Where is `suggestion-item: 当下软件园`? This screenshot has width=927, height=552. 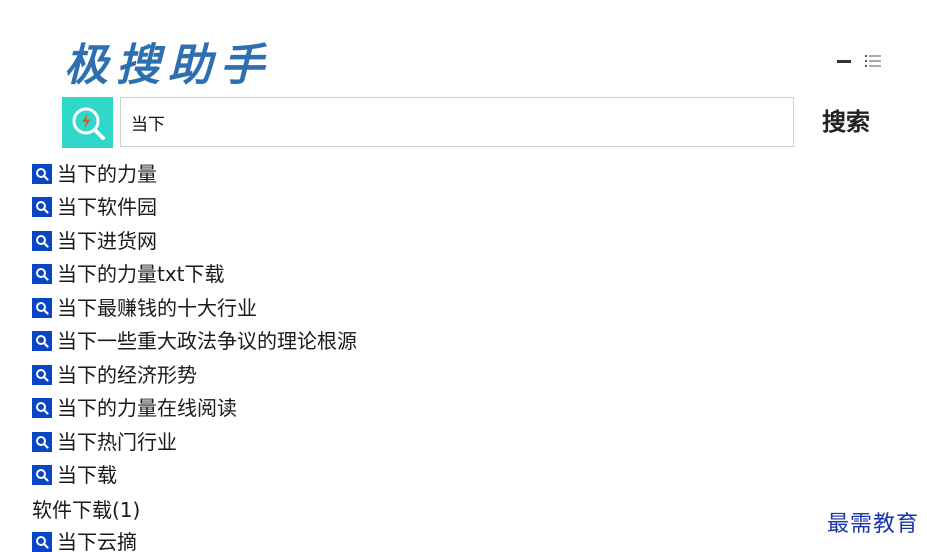 suggestion-item: 当下软件园 is located at coordinates (194, 208).